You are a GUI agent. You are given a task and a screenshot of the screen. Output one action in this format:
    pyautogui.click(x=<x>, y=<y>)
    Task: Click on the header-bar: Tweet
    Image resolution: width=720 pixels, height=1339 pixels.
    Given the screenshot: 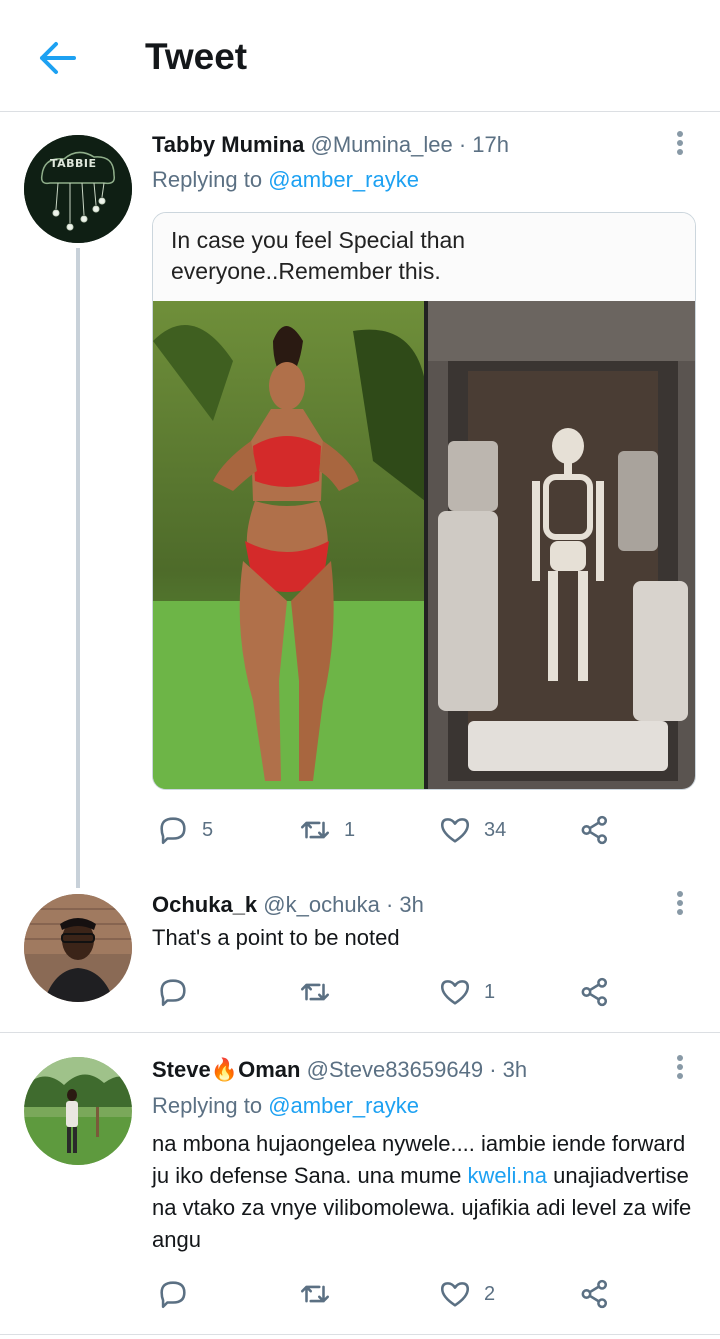 What is the action you would take?
    pyautogui.click(x=360, y=56)
    